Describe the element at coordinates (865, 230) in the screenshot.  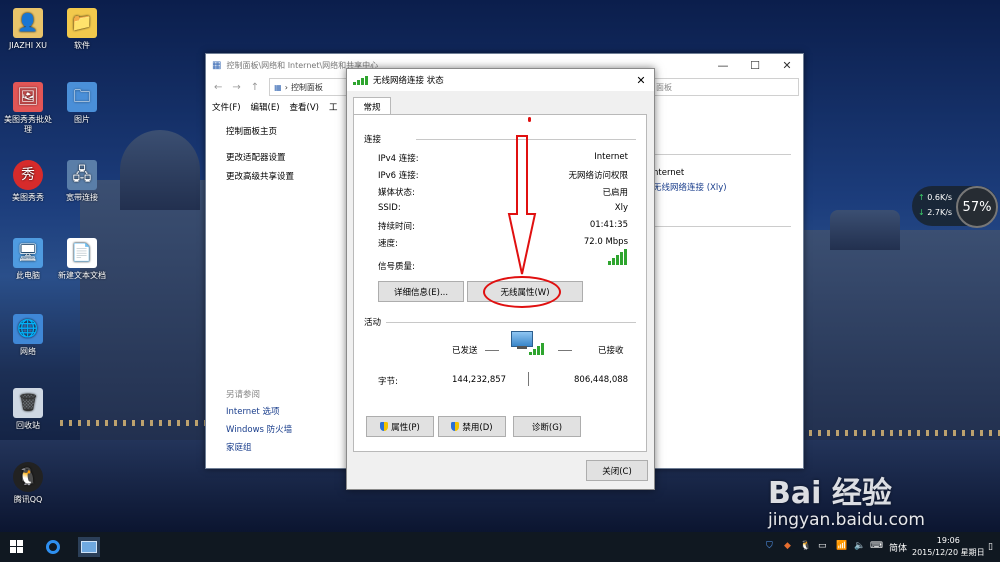
I see `wallpaper-tower` at that location.